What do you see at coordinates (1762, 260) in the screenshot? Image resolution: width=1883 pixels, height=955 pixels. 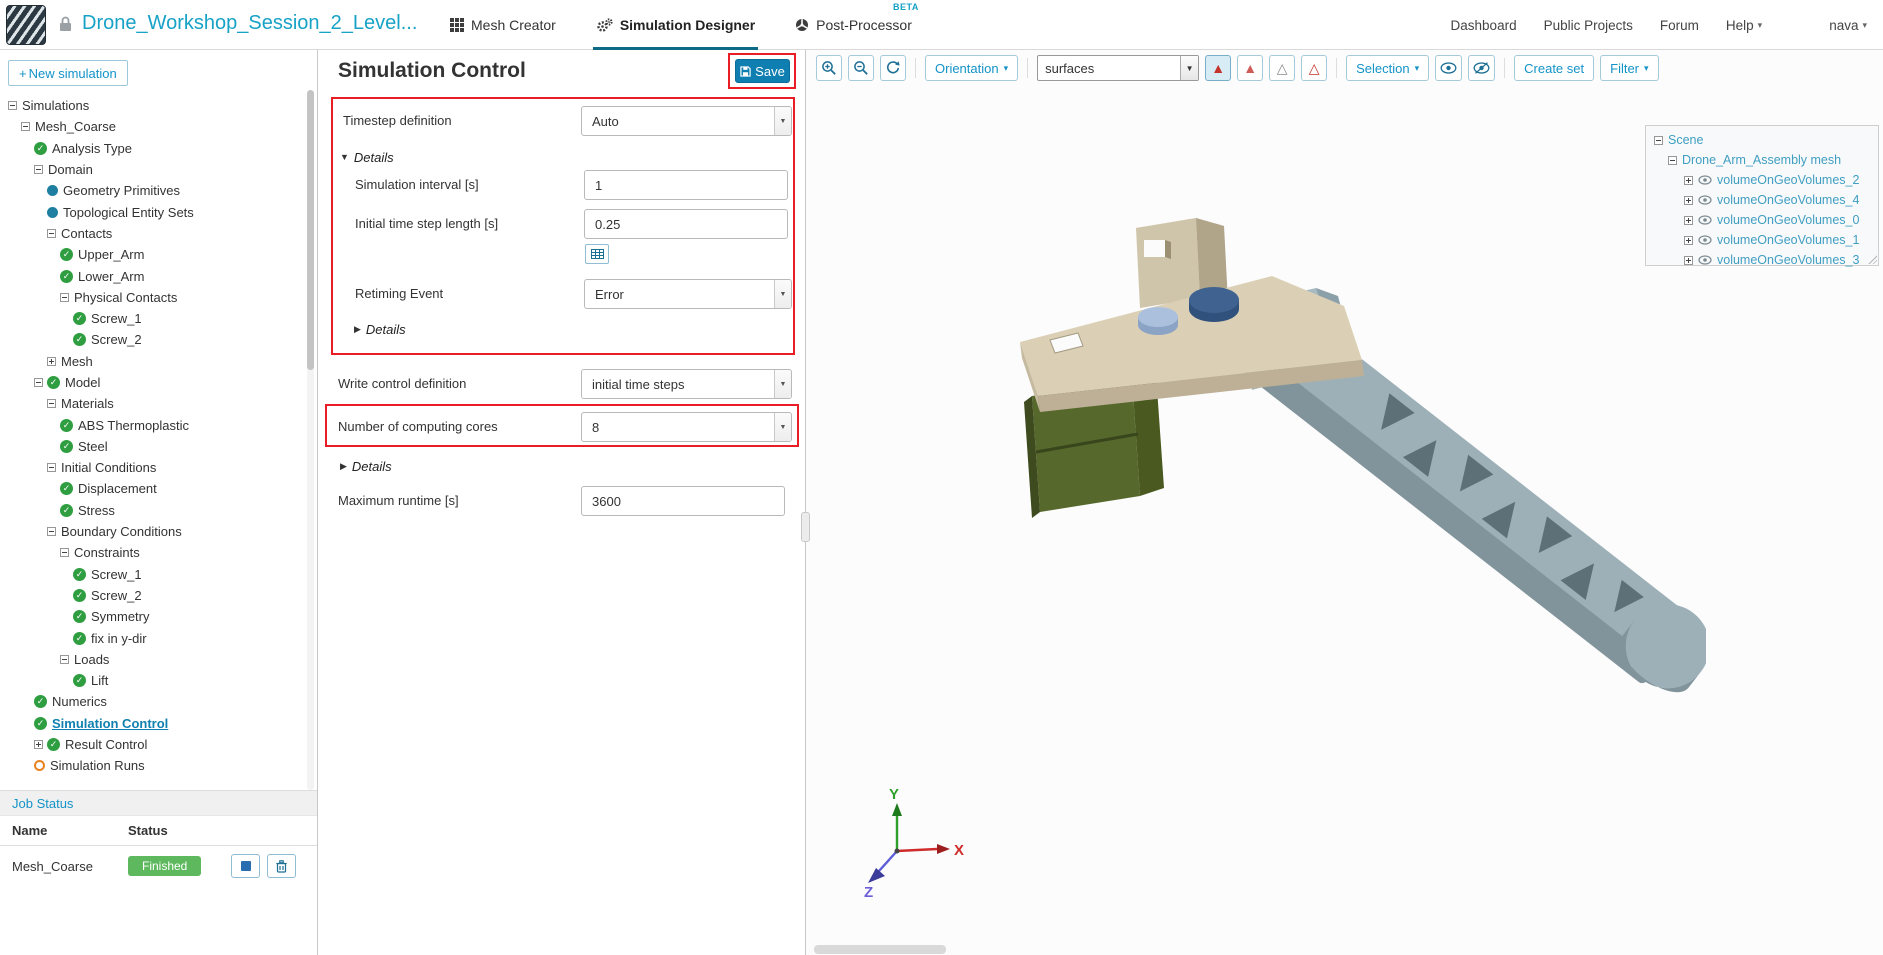 I see `scene-volume-item: volumeOnGeoVolumes_3` at bounding box center [1762, 260].